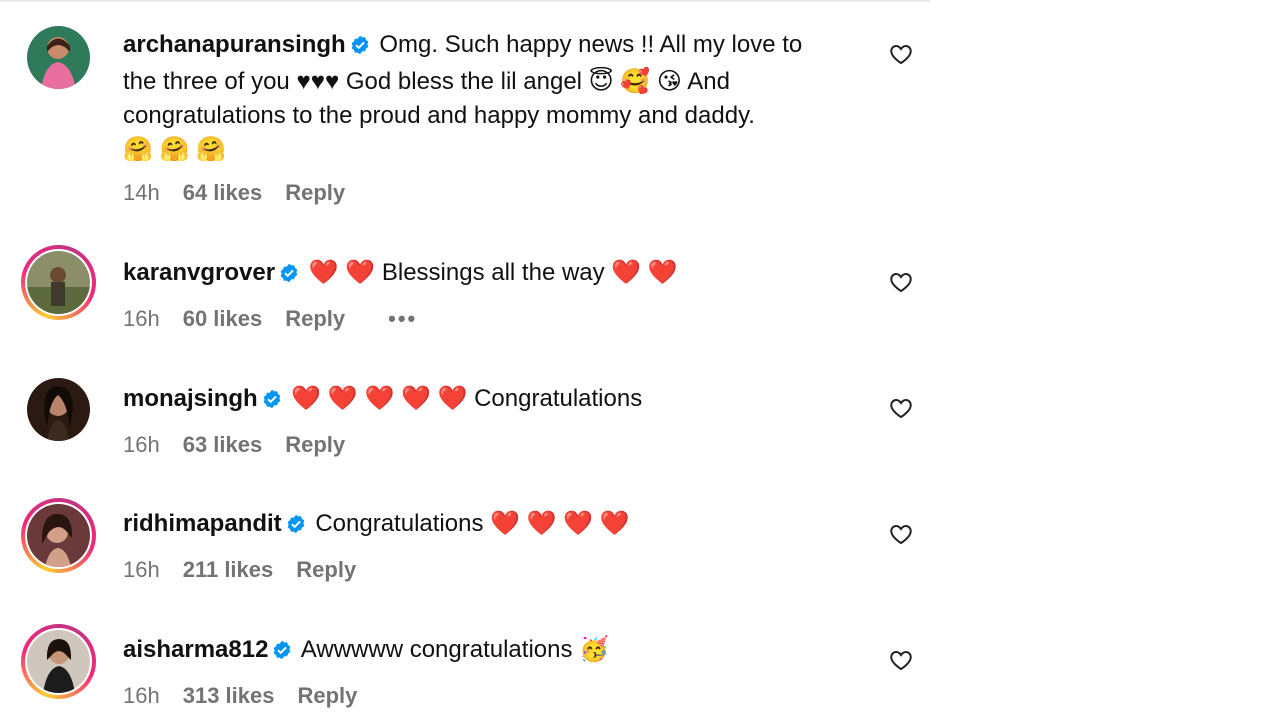 This screenshot has width=1280, height=720. I want to click on comment-meta: 14h 64 likes Reply, so click(245, 193).